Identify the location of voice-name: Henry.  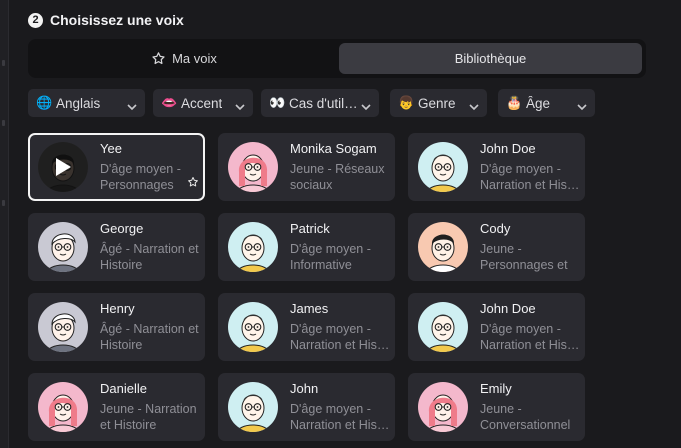
(117, 308).